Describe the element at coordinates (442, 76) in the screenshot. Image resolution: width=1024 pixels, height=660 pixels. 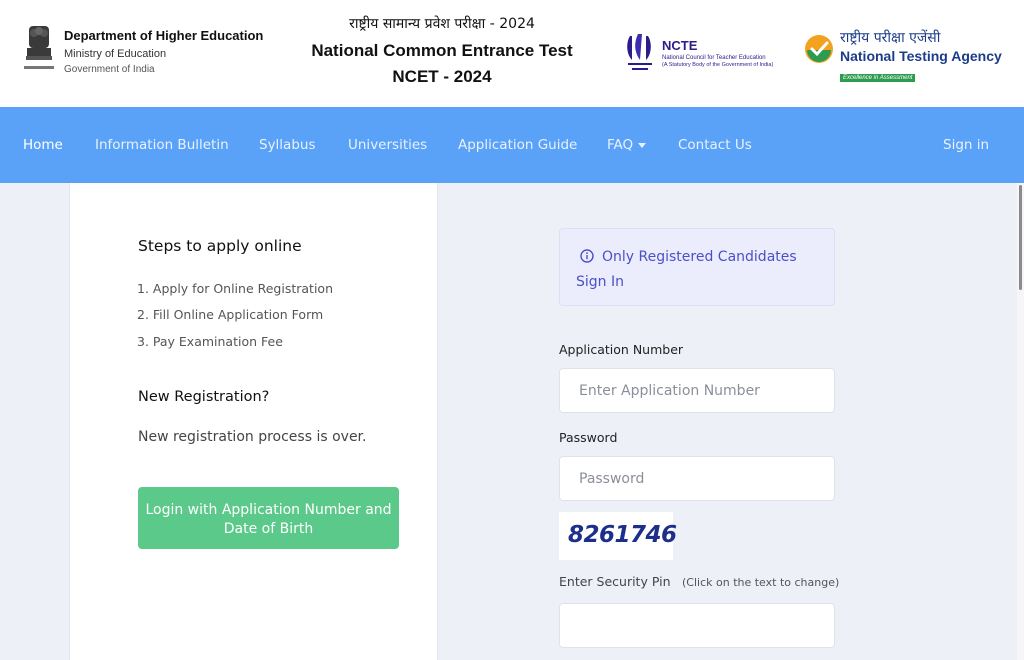
I see `exam-short-title: NCET - 2024` at that location.